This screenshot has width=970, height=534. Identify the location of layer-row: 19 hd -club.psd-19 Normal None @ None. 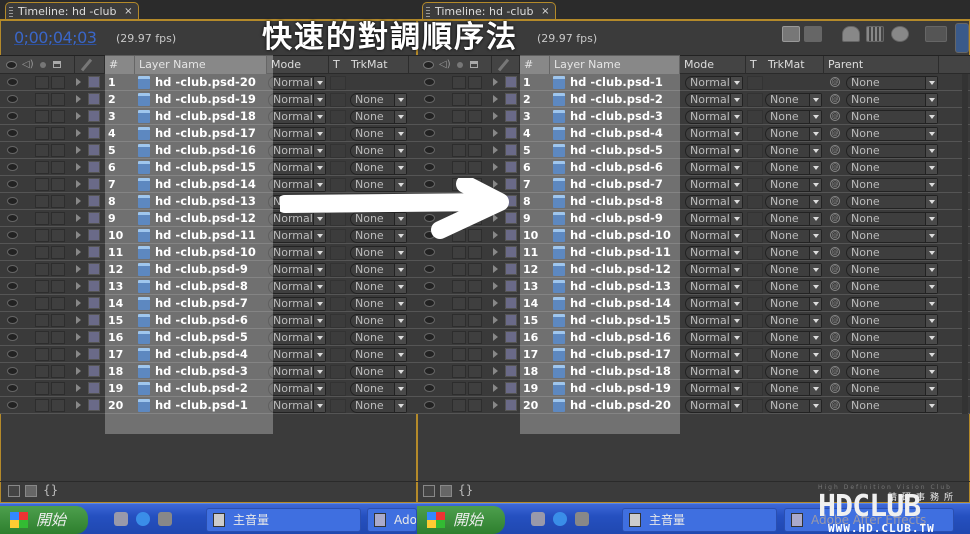
(693, 388).